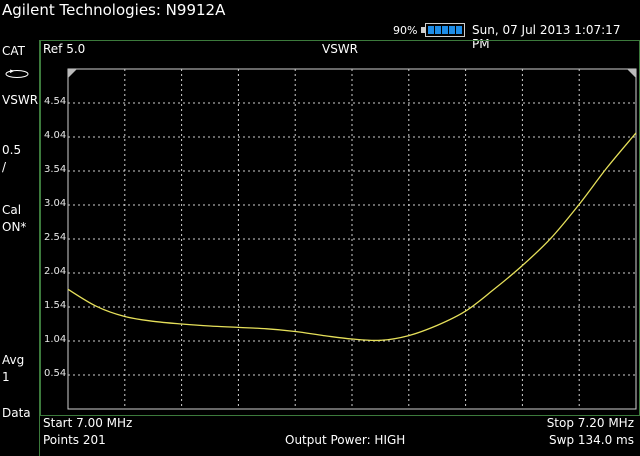 The image size is (640, 456). I want to click on start-frequency: Start 7.00 MHz, so click(87, 423).